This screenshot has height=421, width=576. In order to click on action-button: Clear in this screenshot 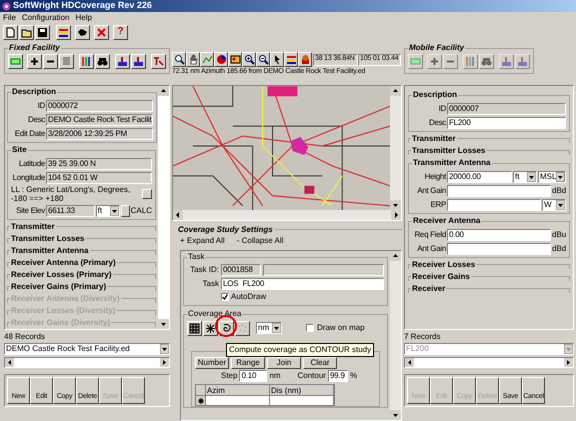, I will do `click(320, 363)`.